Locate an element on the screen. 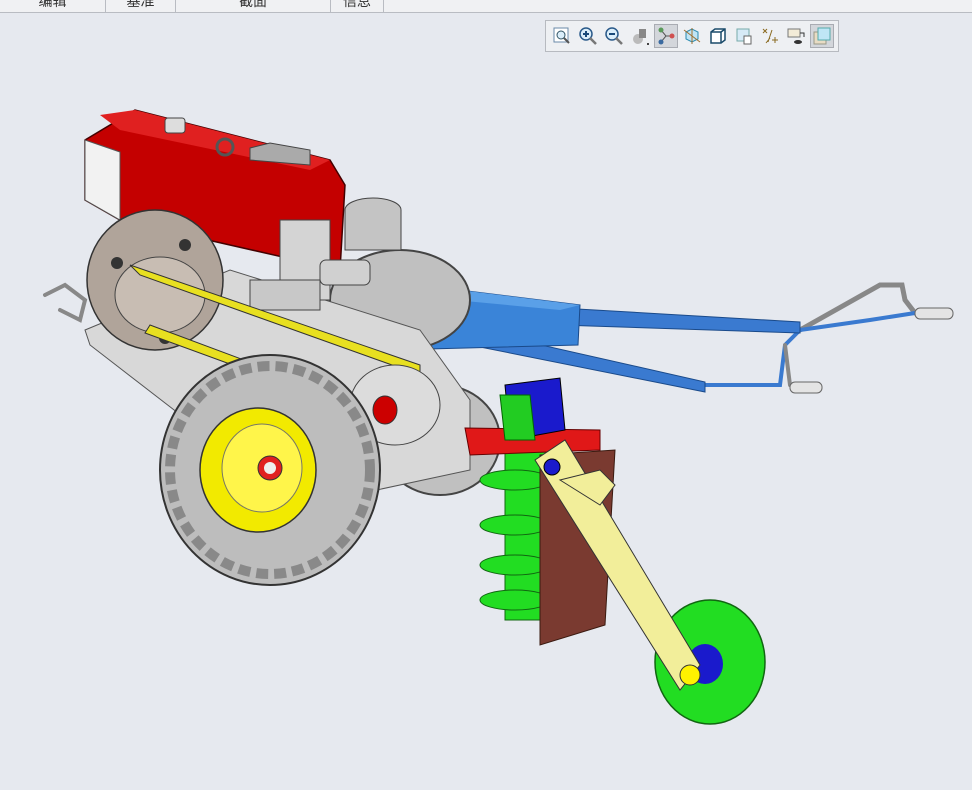  handle-beam-upper is located at coordinates (680, 320).